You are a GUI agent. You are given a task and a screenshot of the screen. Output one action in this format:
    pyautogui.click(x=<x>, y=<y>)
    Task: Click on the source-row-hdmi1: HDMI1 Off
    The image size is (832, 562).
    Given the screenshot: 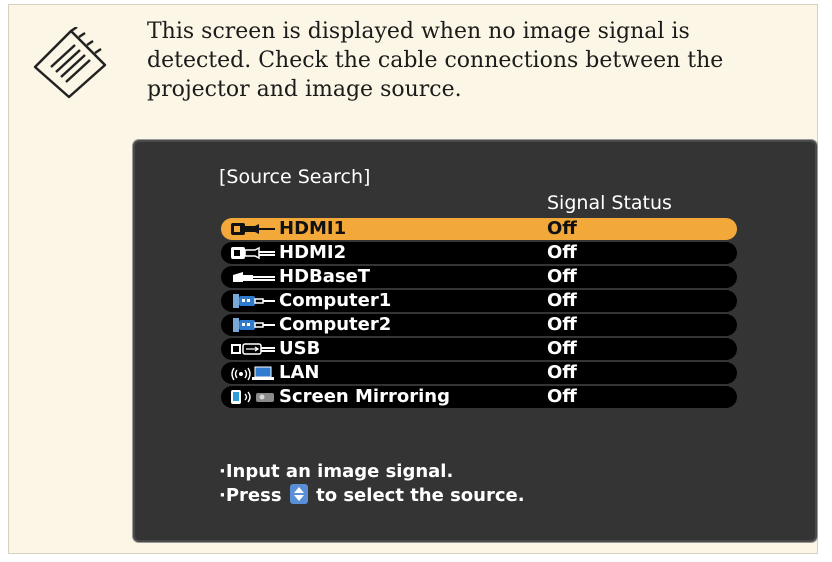 What is the action you would take?
    pyautogui.click(x=479, y=229)
    